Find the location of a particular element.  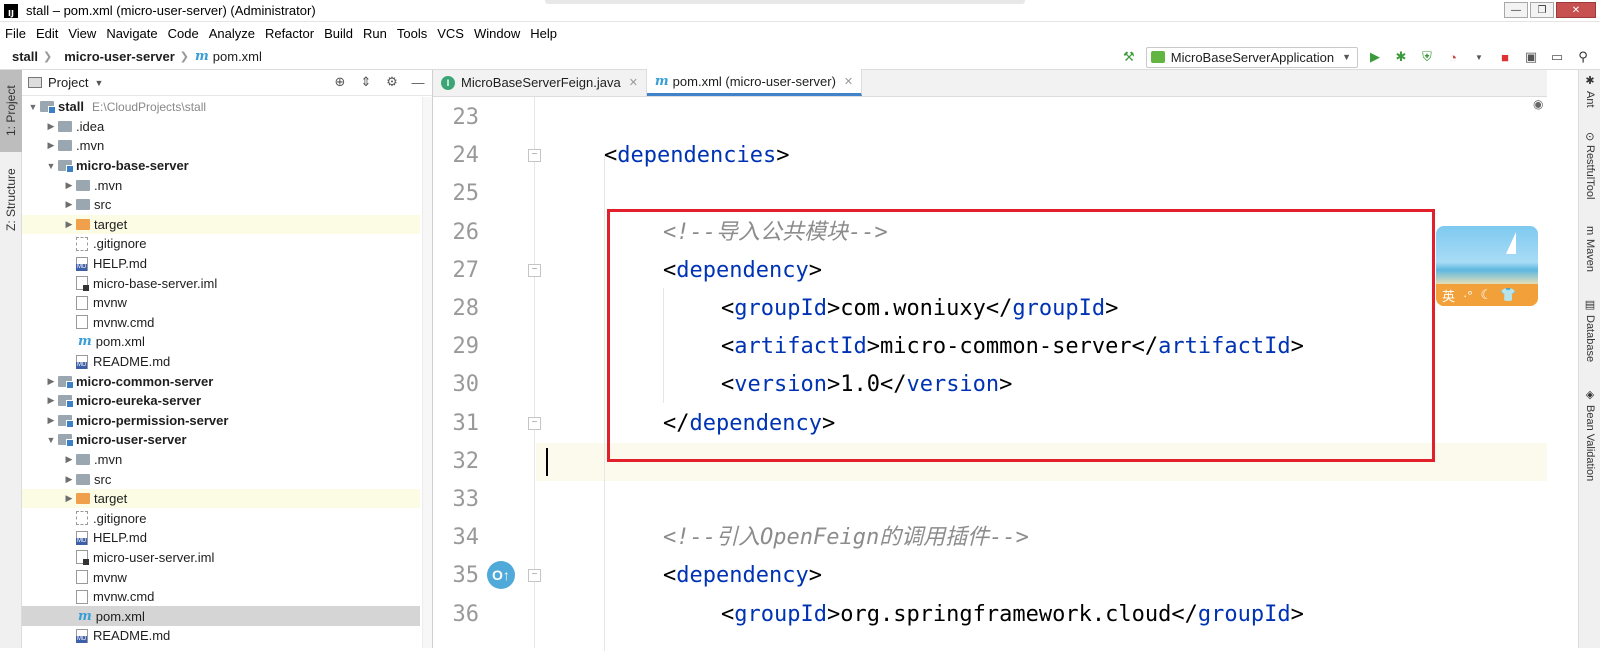

ime-moon-icon: ☾ is located at coordinates (1487, 295).